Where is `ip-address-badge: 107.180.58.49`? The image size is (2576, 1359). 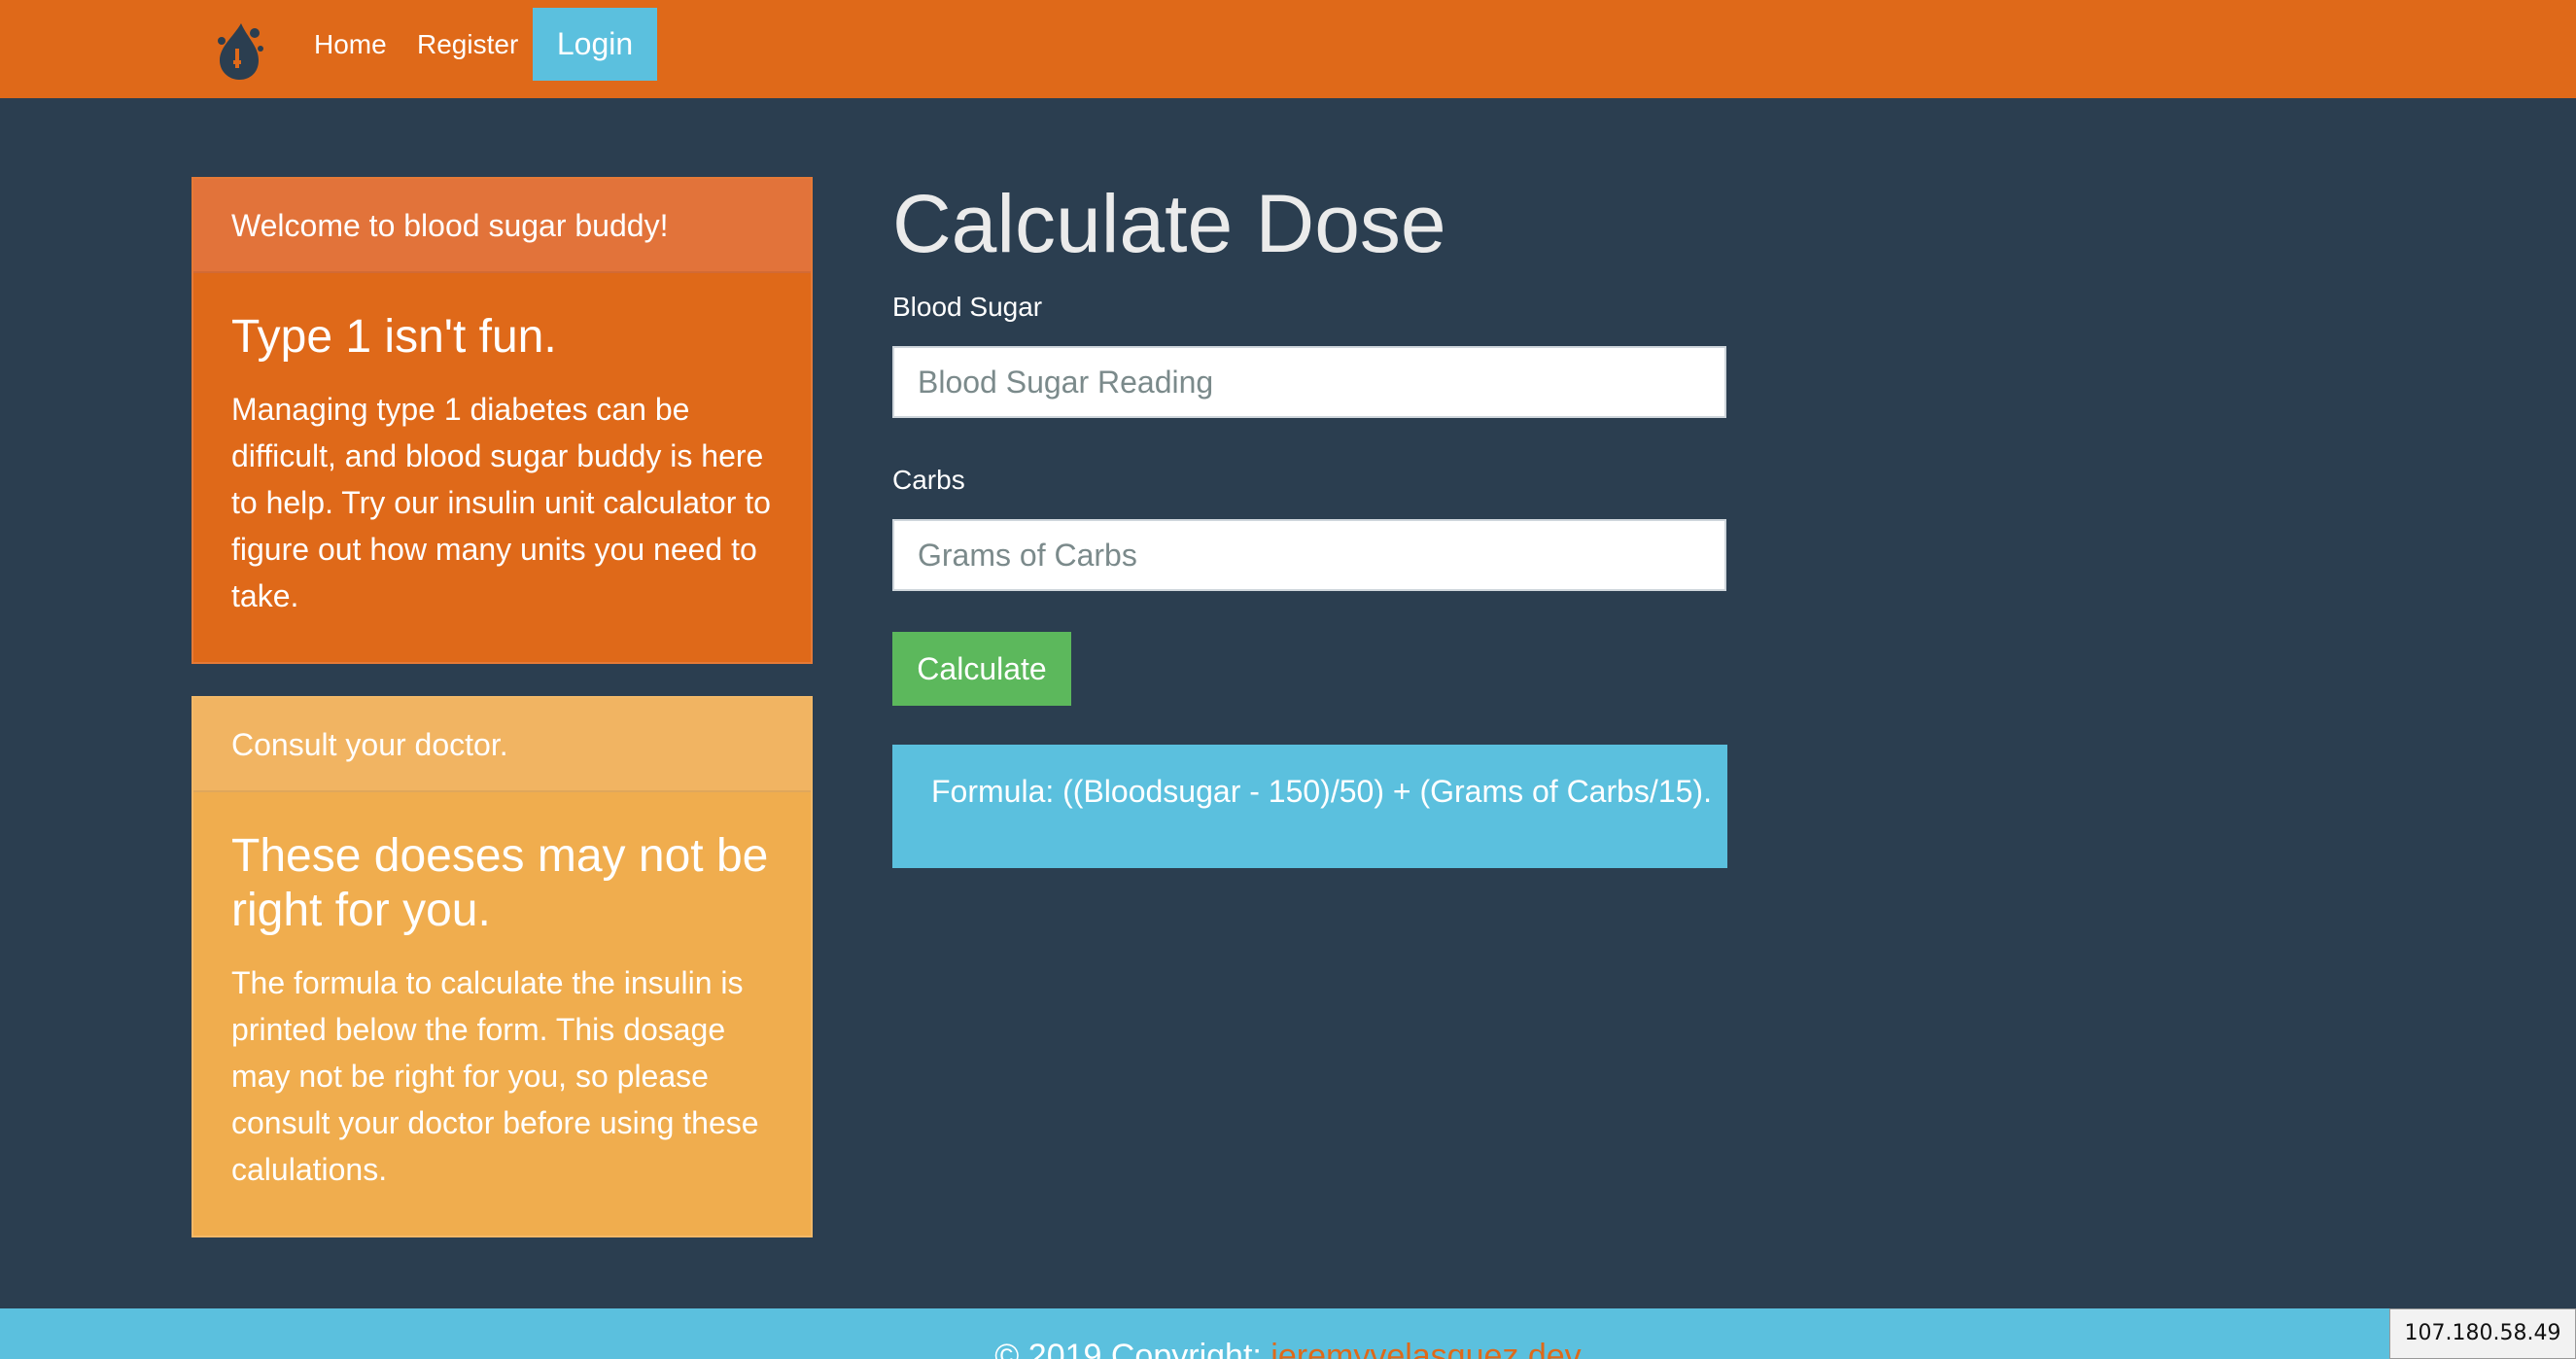
ip-address-badge: 107.180.58.49 is located at coordinates (2482, 1333).